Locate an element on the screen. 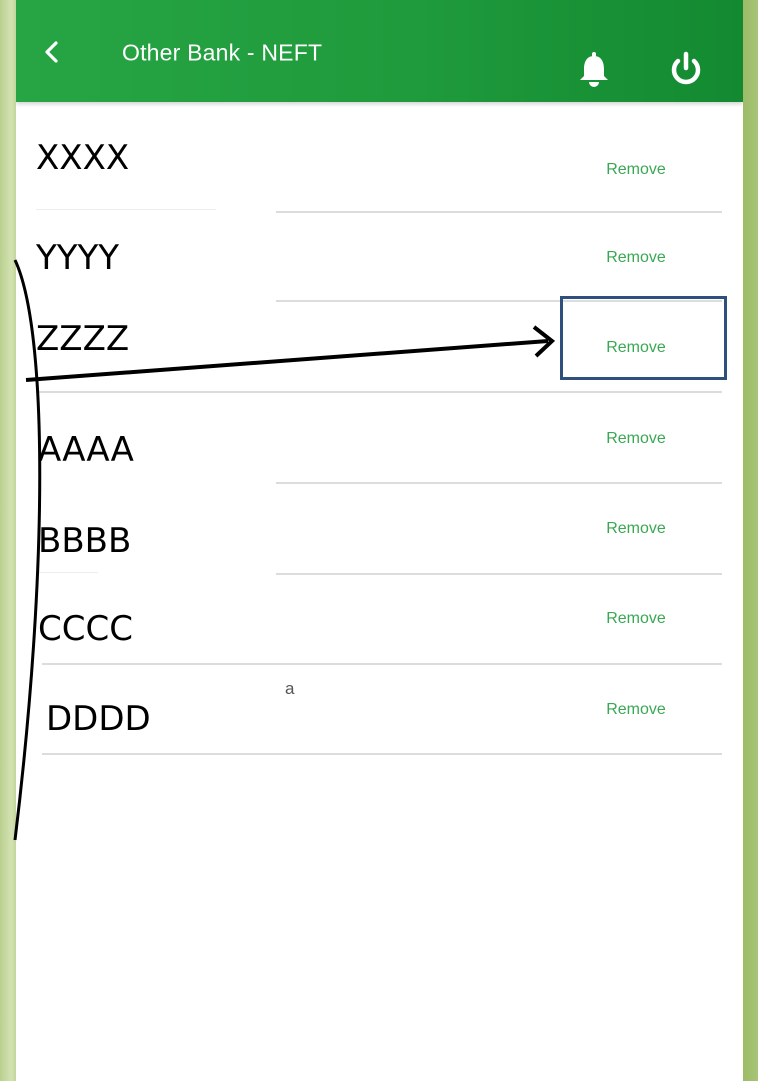  beneficiary-name: YYYY is located at coordinates (78, 258).